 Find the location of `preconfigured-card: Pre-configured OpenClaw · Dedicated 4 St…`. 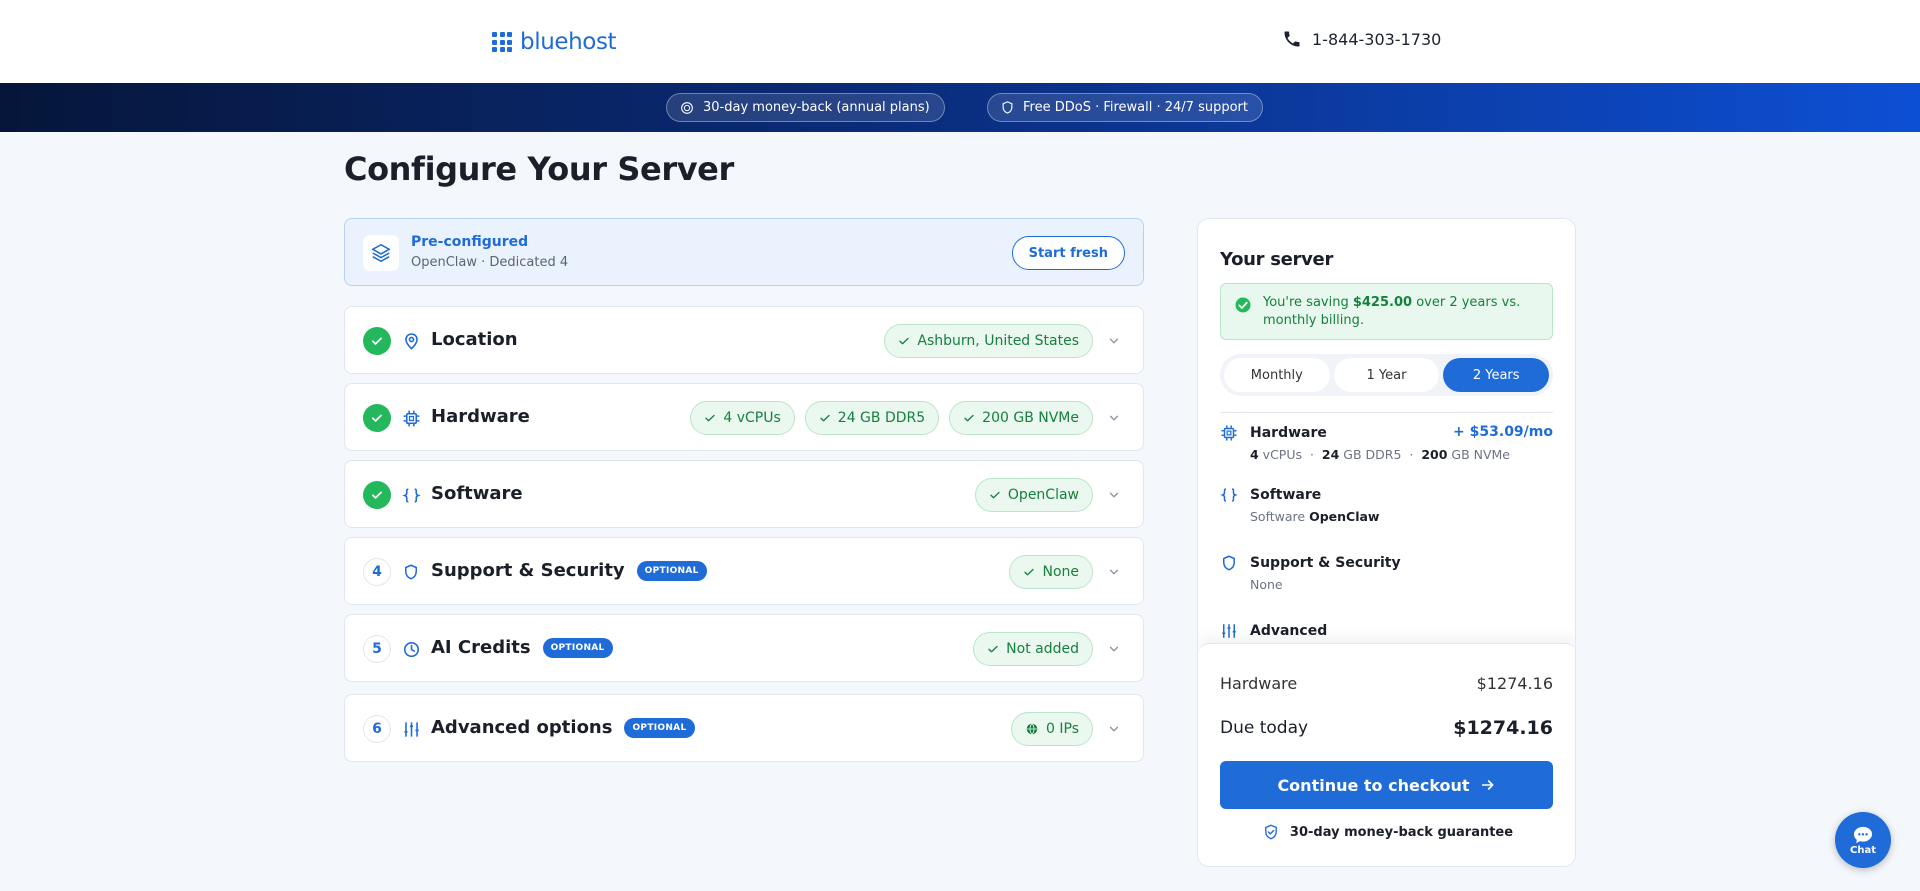

preconfigured-card: Pre-configured OpenClaw · Dedicated 4 St… is located at coordinates (744, 252).